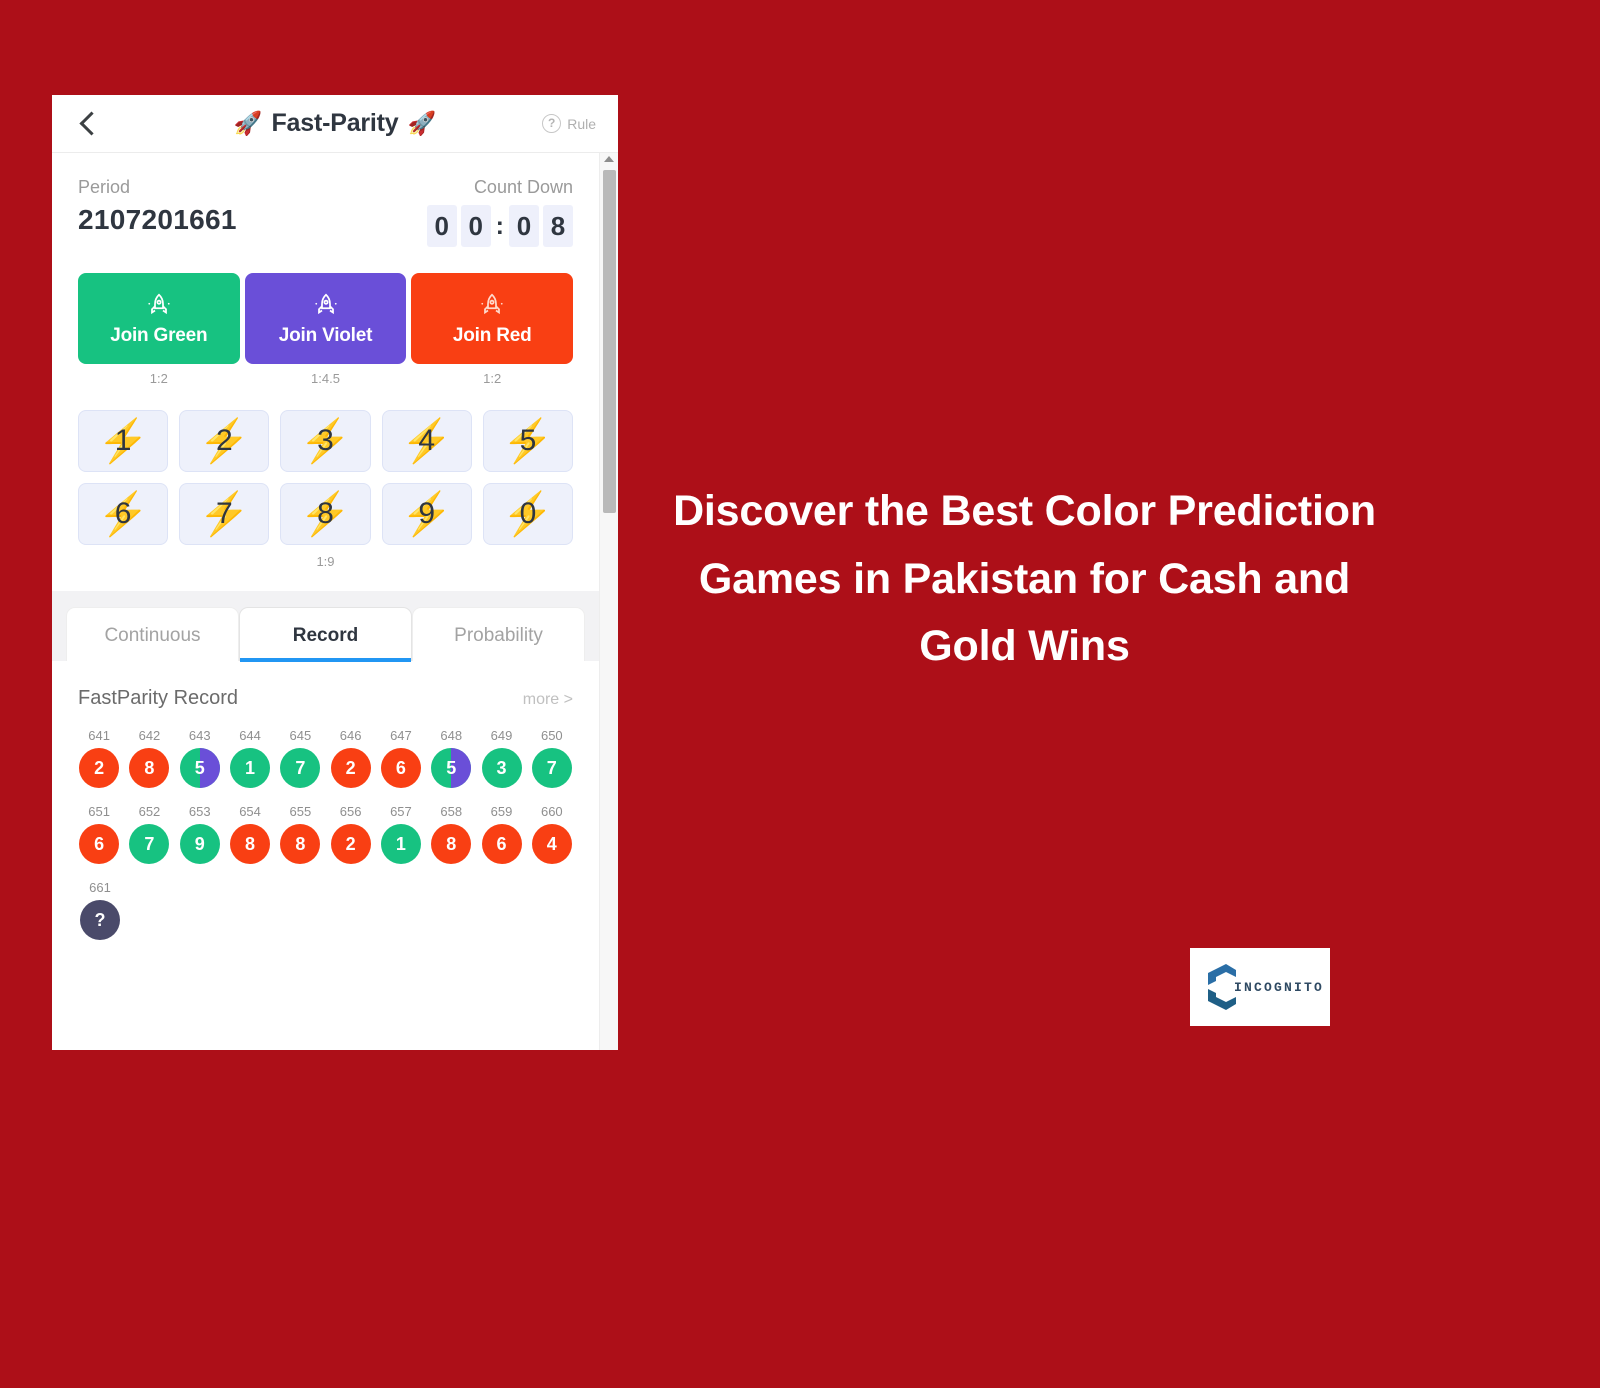 This screenshot has width=1600, height=1388. What do you see at coordinates (528, 514) in the screenshot?
I see `number-button-0: ⚡ 0` at bounding box center [528, 514].